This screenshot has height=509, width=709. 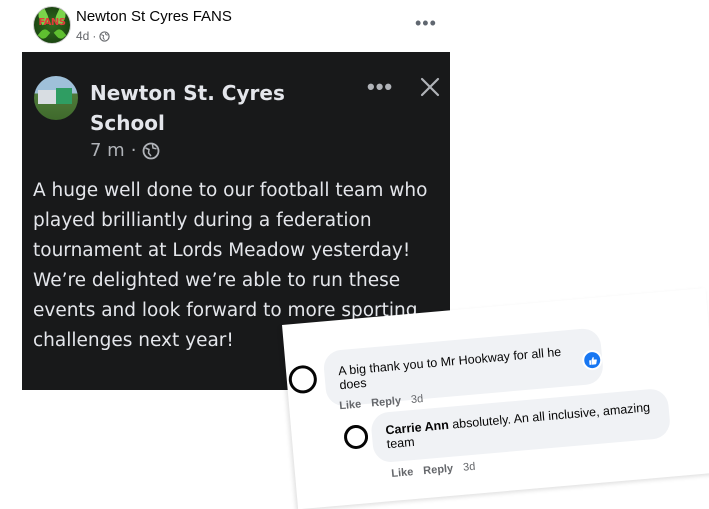 I want to click on school-avatar, so click(x=56, y=98).